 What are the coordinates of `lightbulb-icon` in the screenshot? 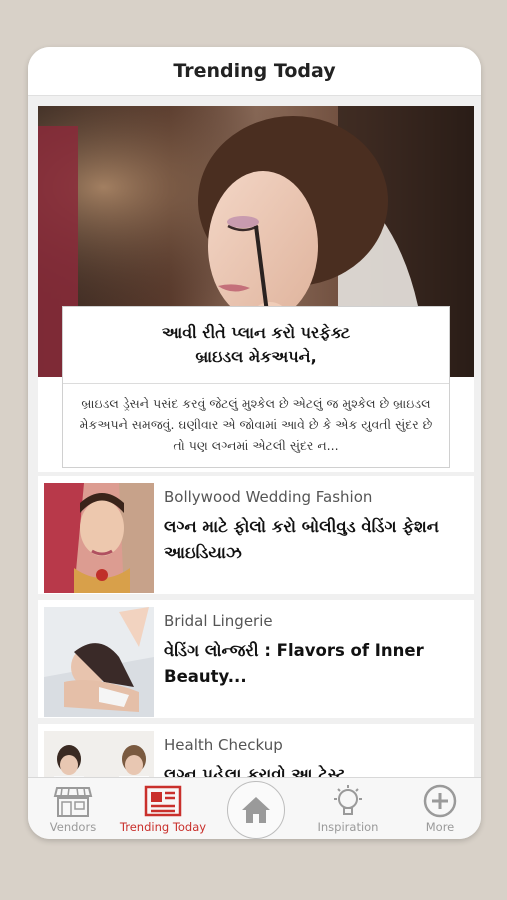 It's located at (348, 800).